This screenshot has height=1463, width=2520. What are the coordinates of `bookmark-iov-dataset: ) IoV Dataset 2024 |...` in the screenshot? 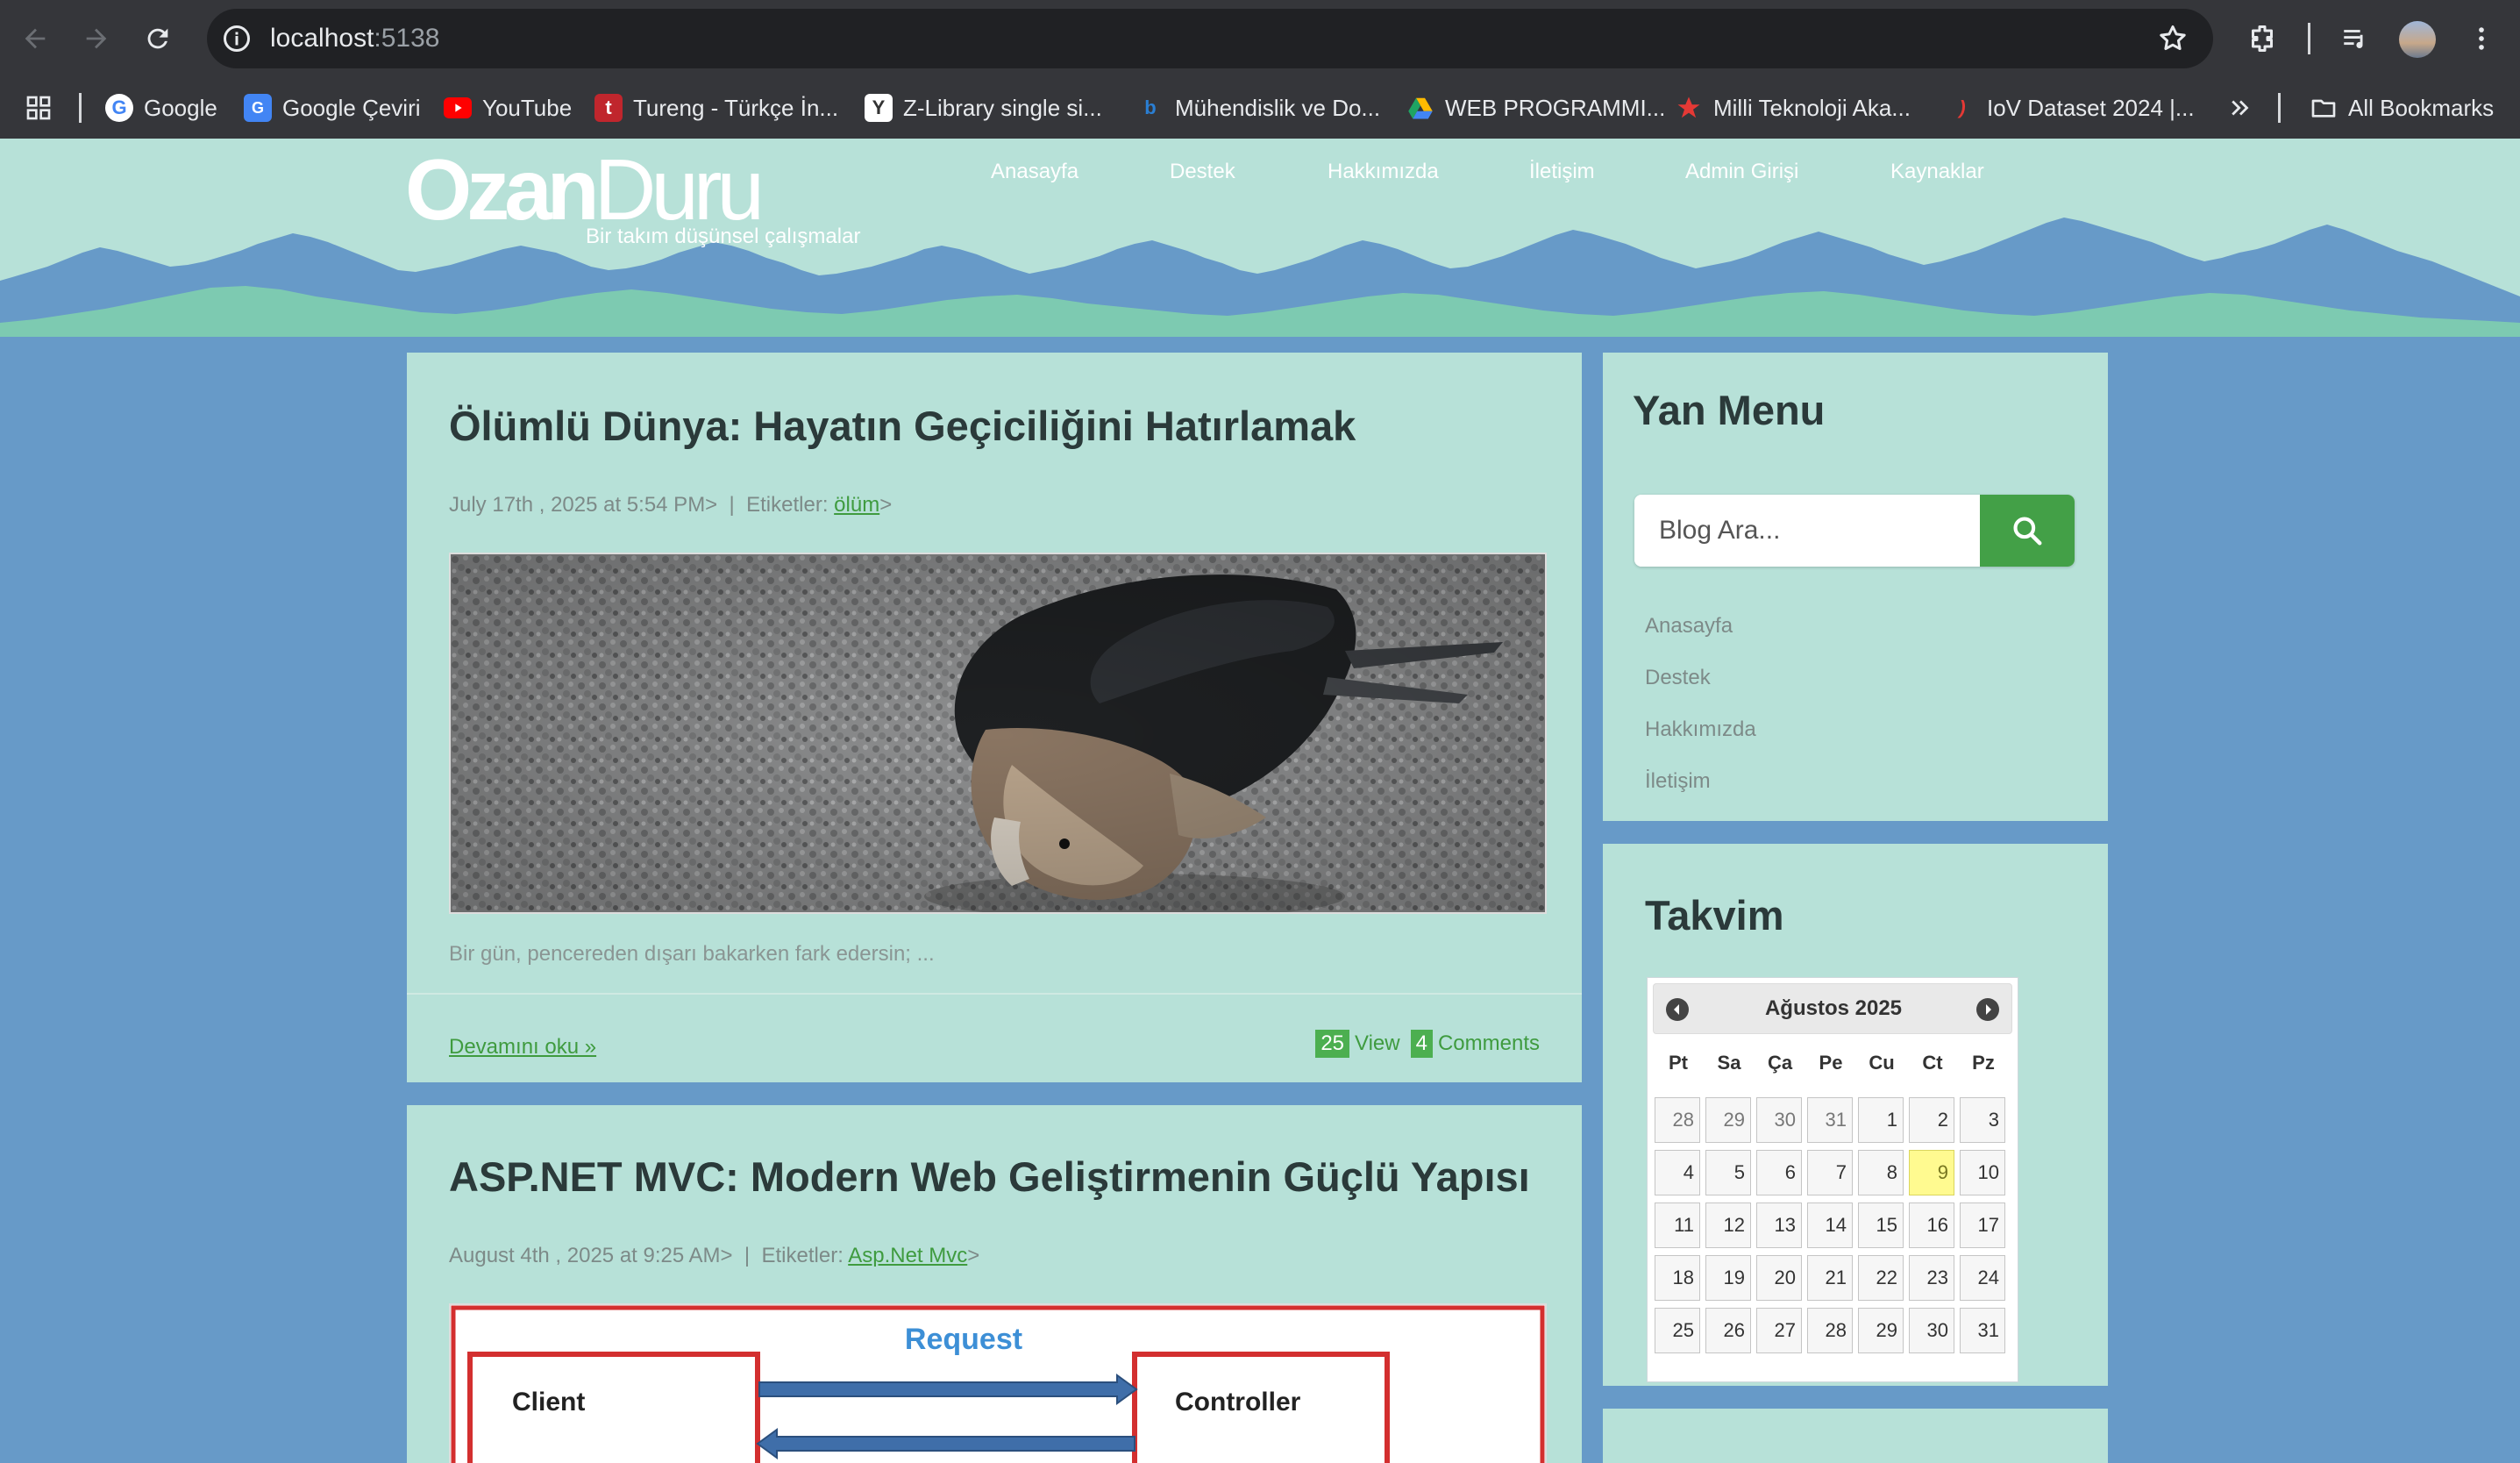 It's located at (2071, 108).